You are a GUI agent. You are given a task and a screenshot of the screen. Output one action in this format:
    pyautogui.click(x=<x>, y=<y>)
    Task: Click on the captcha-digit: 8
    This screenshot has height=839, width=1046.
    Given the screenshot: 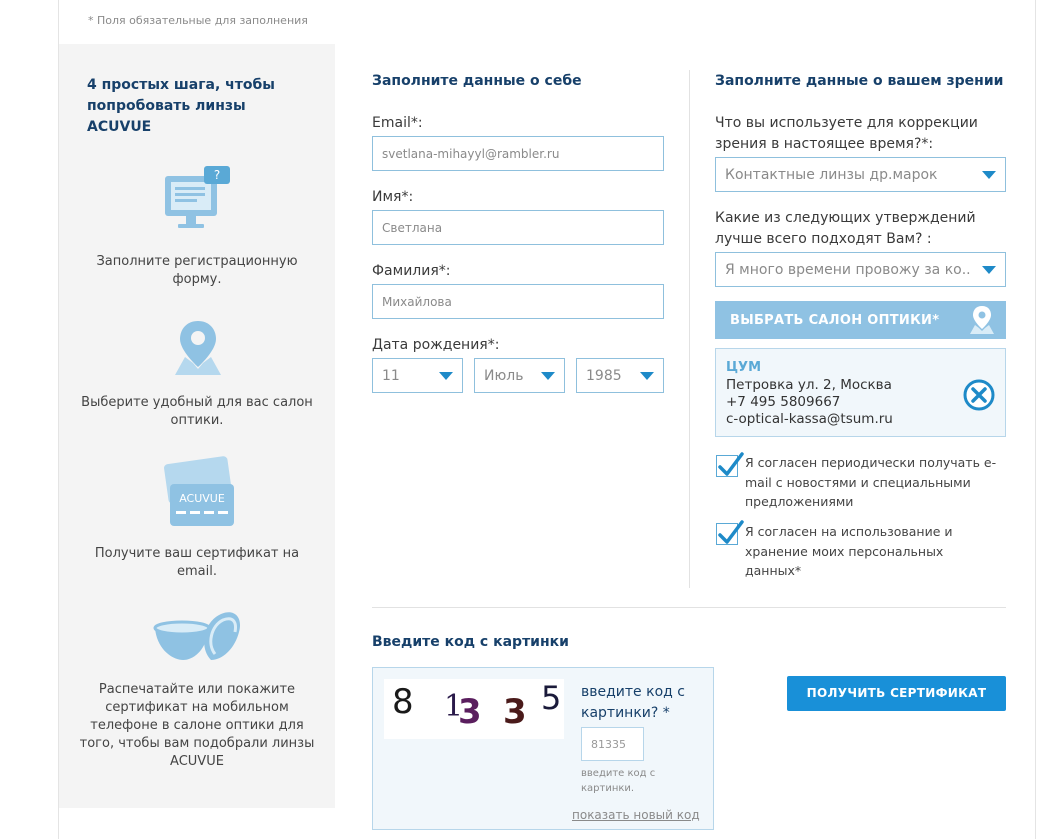 What is the action you would take?
    pyautogui.click(x=403, y=702)
    